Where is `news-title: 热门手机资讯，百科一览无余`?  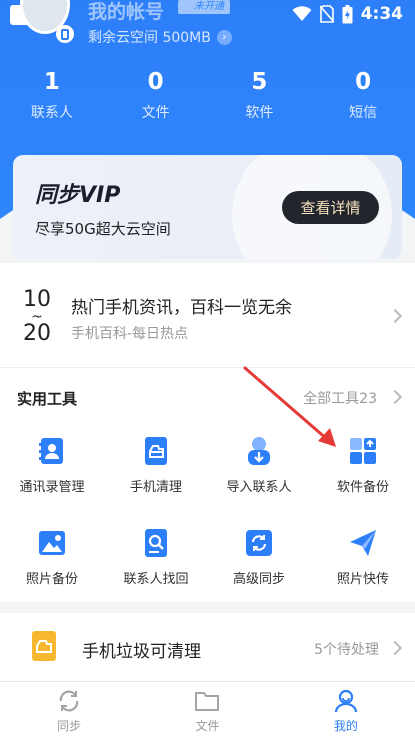
news-title: 热门手机资讯，百科一览无余 is located at coordinates (181, 308).